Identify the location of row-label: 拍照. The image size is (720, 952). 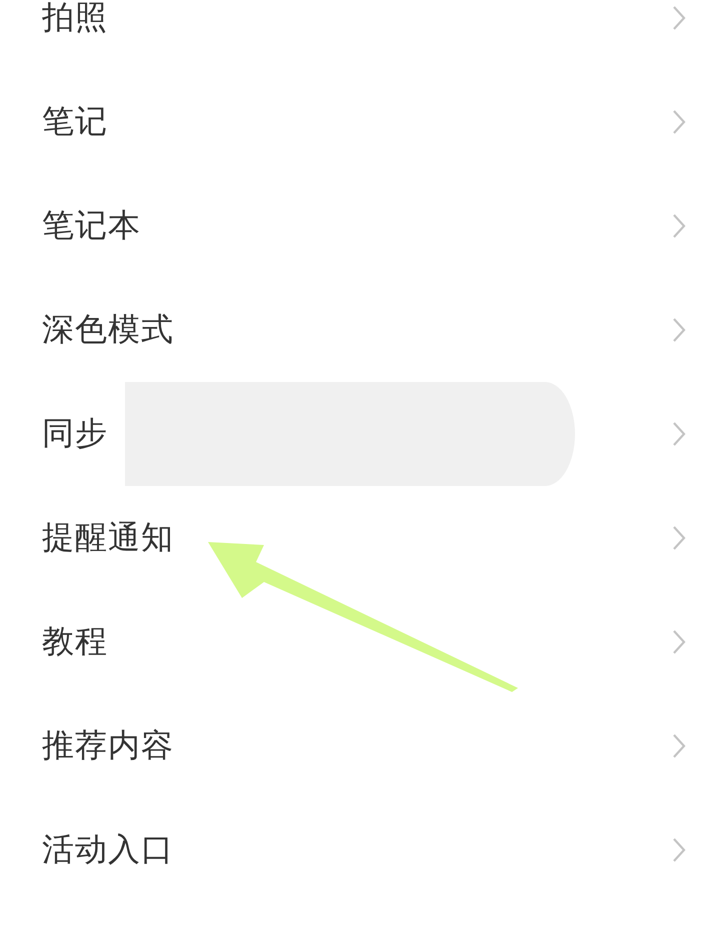
(75, 19).